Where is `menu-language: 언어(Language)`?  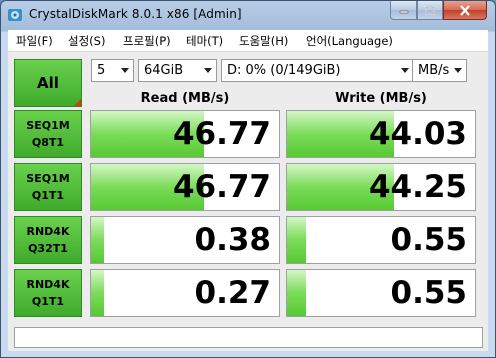
menu-language: 언어(Language) is located at coordinates (349, 41).